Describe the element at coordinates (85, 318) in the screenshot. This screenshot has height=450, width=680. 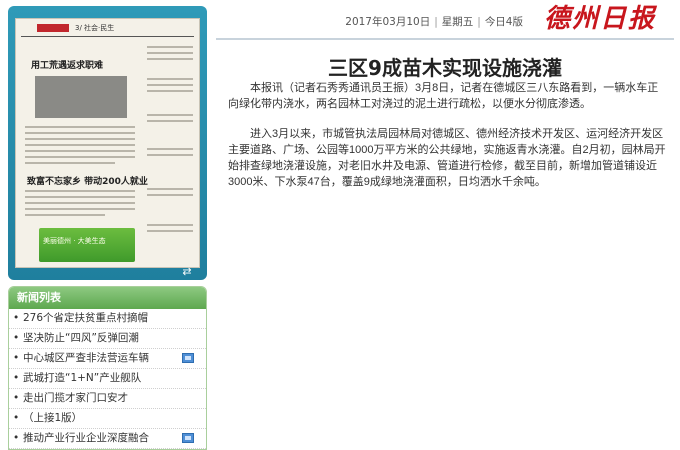
I see `news-item-label: 276个省定扶贫重点村摘帽` at that location.